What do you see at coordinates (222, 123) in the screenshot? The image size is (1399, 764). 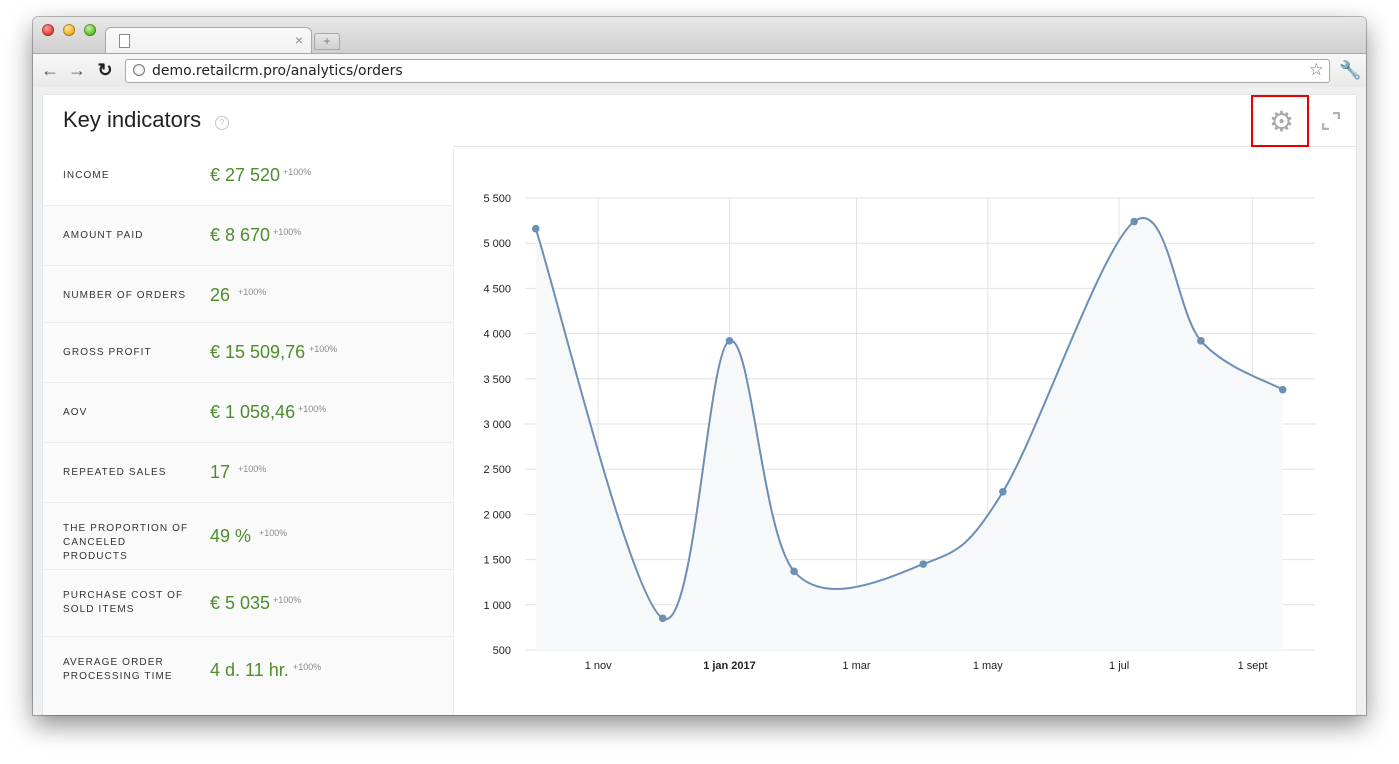 I see `help-icon: ?` at bounding box center [222, 123].